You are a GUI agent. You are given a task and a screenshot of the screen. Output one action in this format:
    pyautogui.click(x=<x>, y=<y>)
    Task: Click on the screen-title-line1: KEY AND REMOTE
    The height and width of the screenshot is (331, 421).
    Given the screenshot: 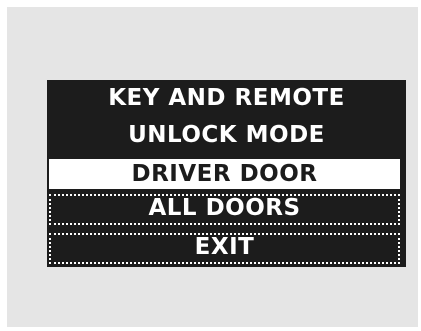 What is the action you would take?
    pyautogui.click(x=226, y=98)
    